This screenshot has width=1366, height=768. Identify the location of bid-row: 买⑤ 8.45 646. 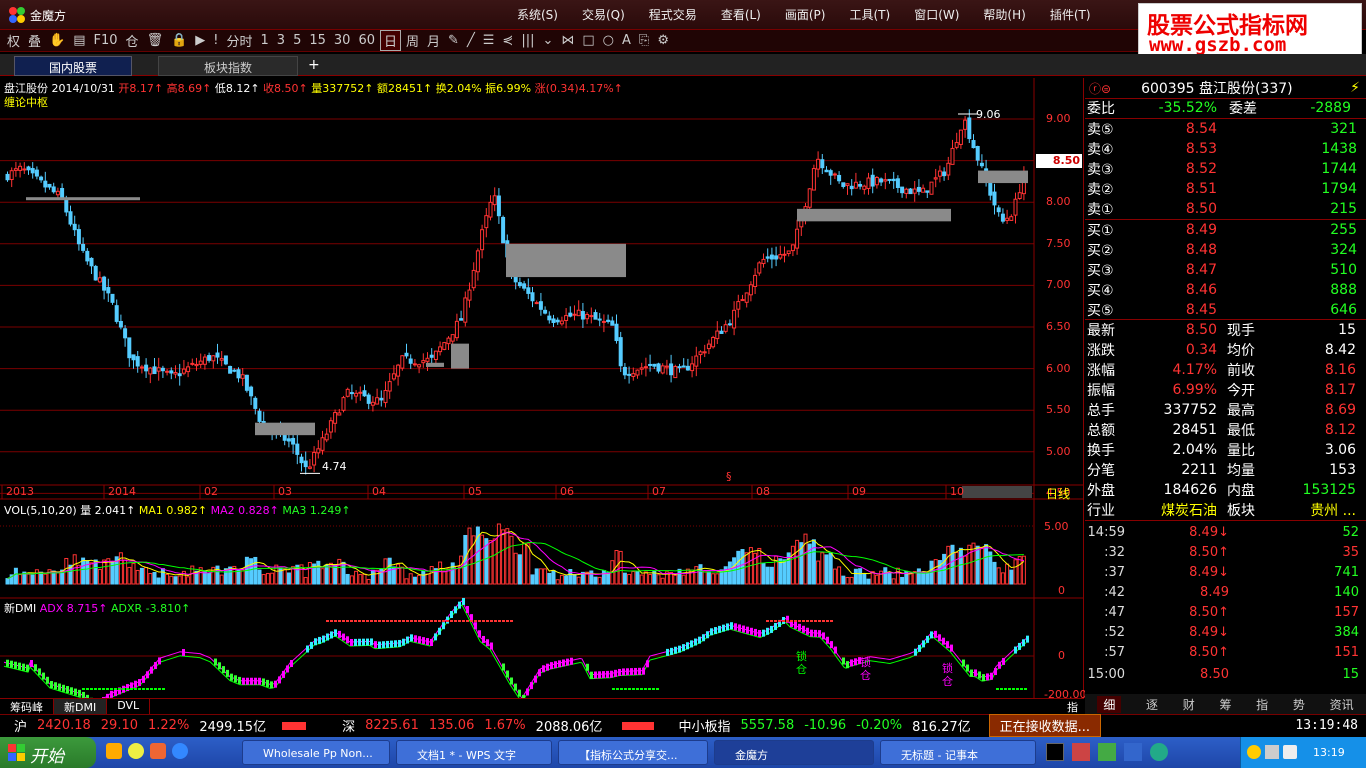
(1225, 310).